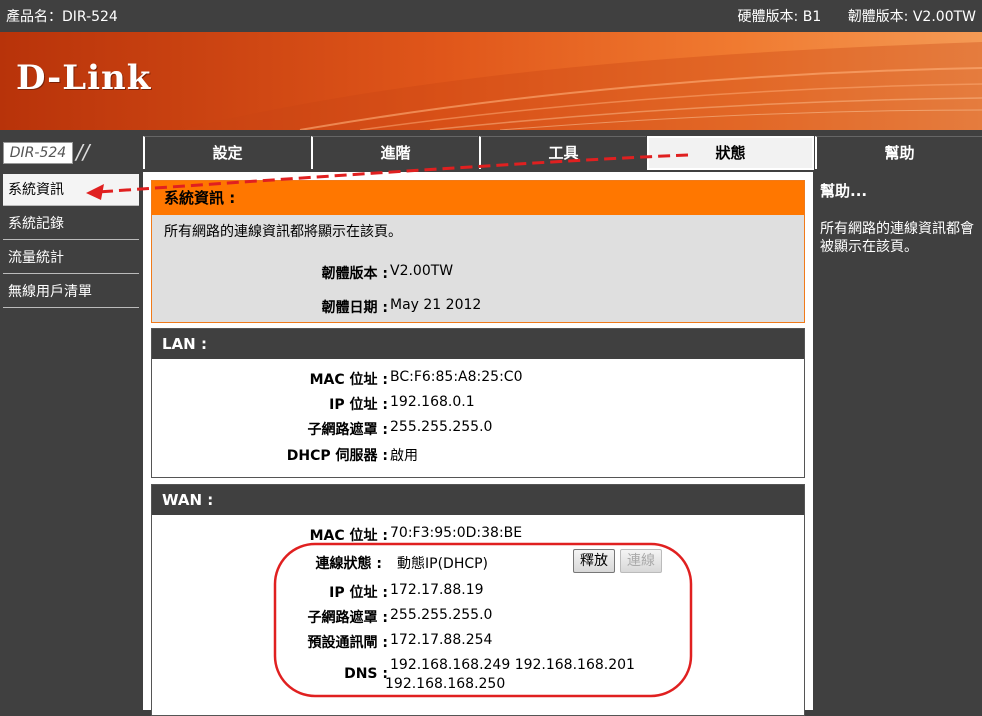 Image resolution: width=982 pixels, height=716 pixels. I want to click on top-info-bar: 產品名：DIR-524 硬體版本: B1 韌體版本: V2.00TW, so click(491, 15).